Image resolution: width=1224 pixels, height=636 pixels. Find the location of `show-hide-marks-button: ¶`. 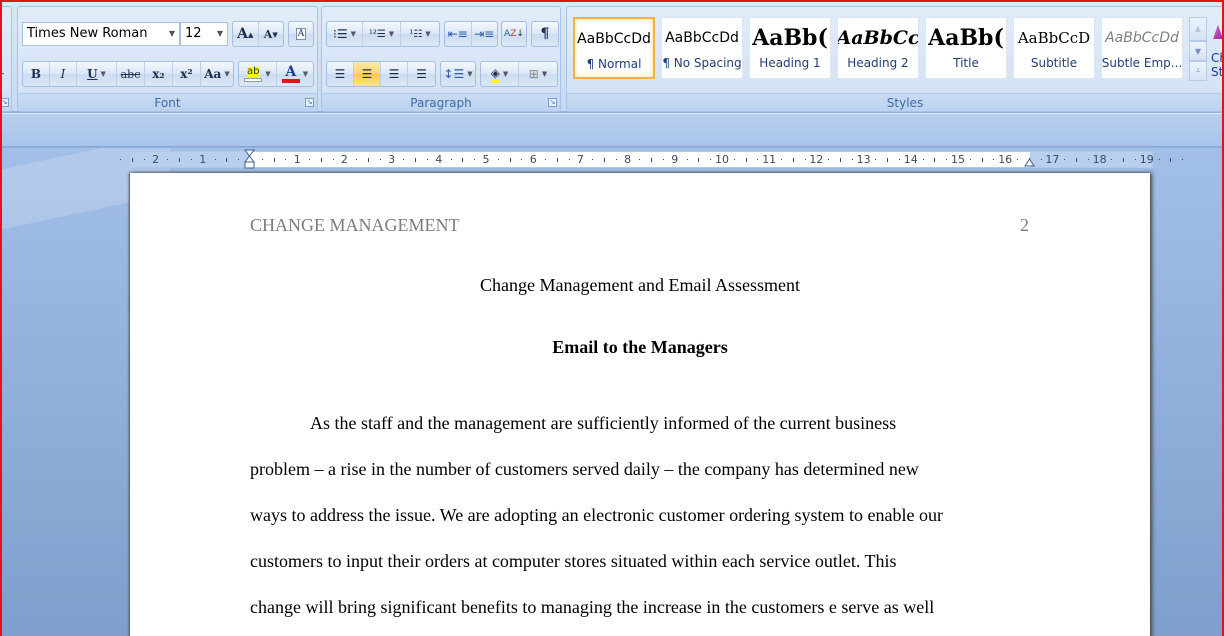

show-hide-marks-button: ¶ is located at coordinates (545, 34).